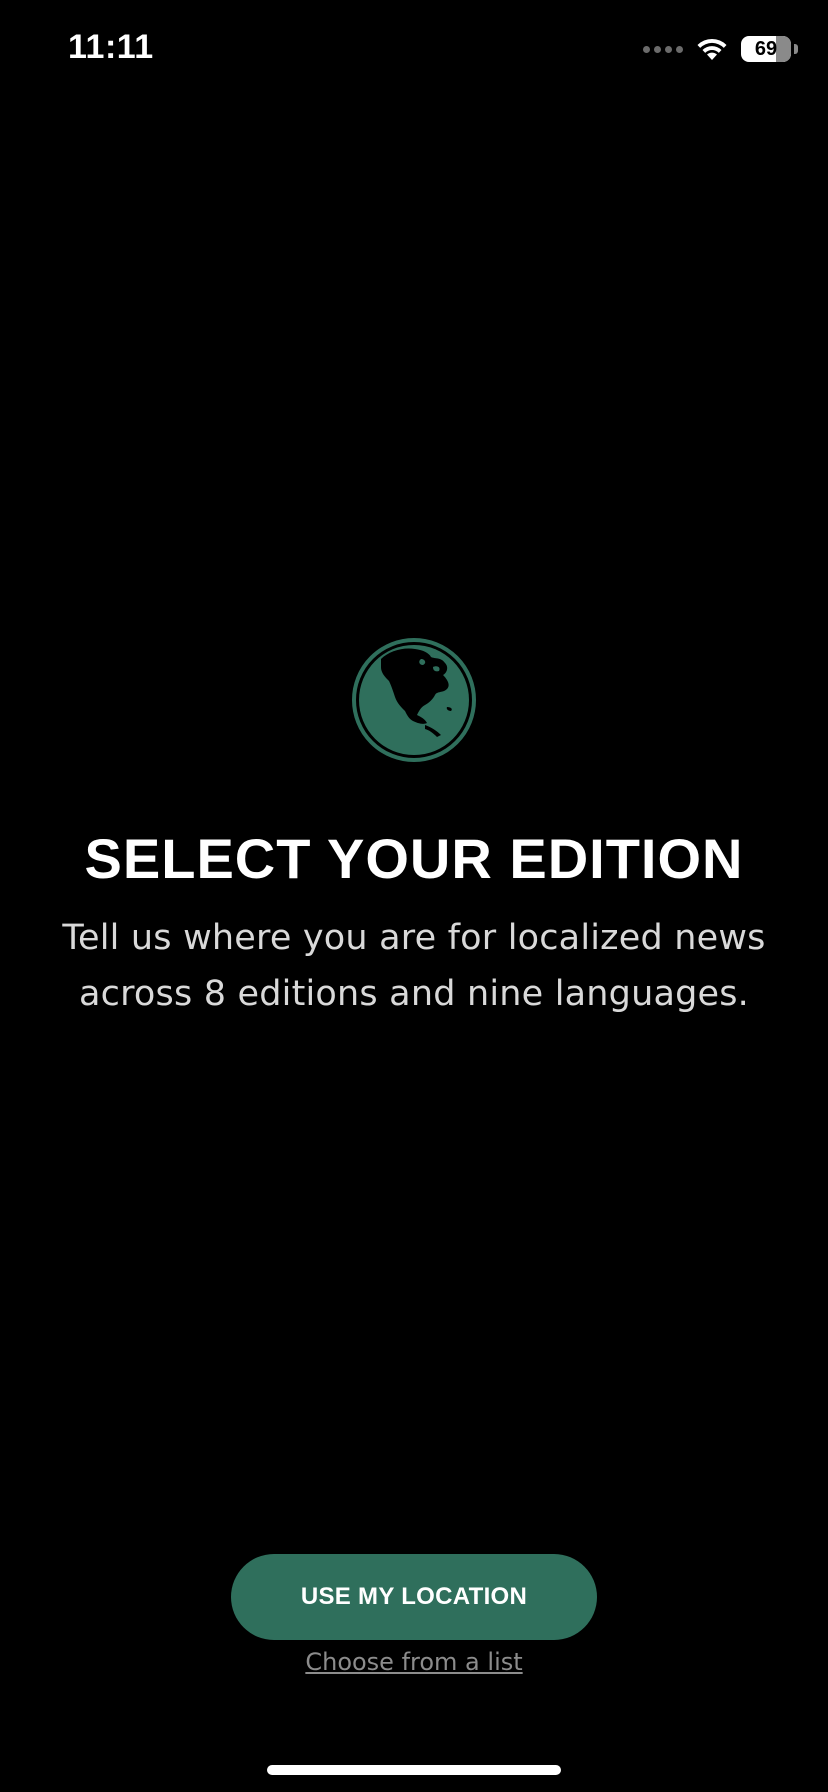 The height and width of the screenshot is (1792, 828). What do you see at coordinates (414, 1770) in the screenshot?
I see `home-indicator` at bounding box center [414, 1770].